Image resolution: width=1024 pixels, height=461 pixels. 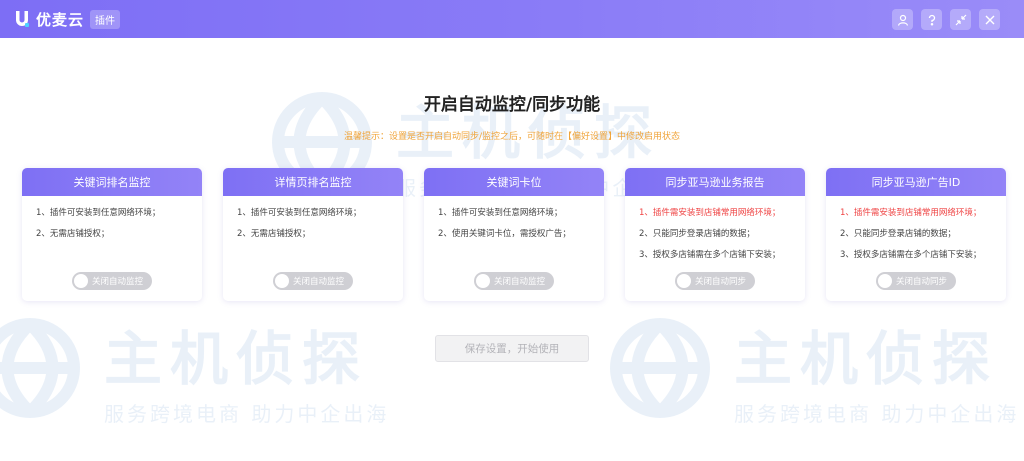 I want to click on card-detail-page-rank-monitor: 详情页排名监控 1、插件可安装到任意网络环境； 2、无需店铺授权； 关闭自动监控, so click(x=313, y=234).